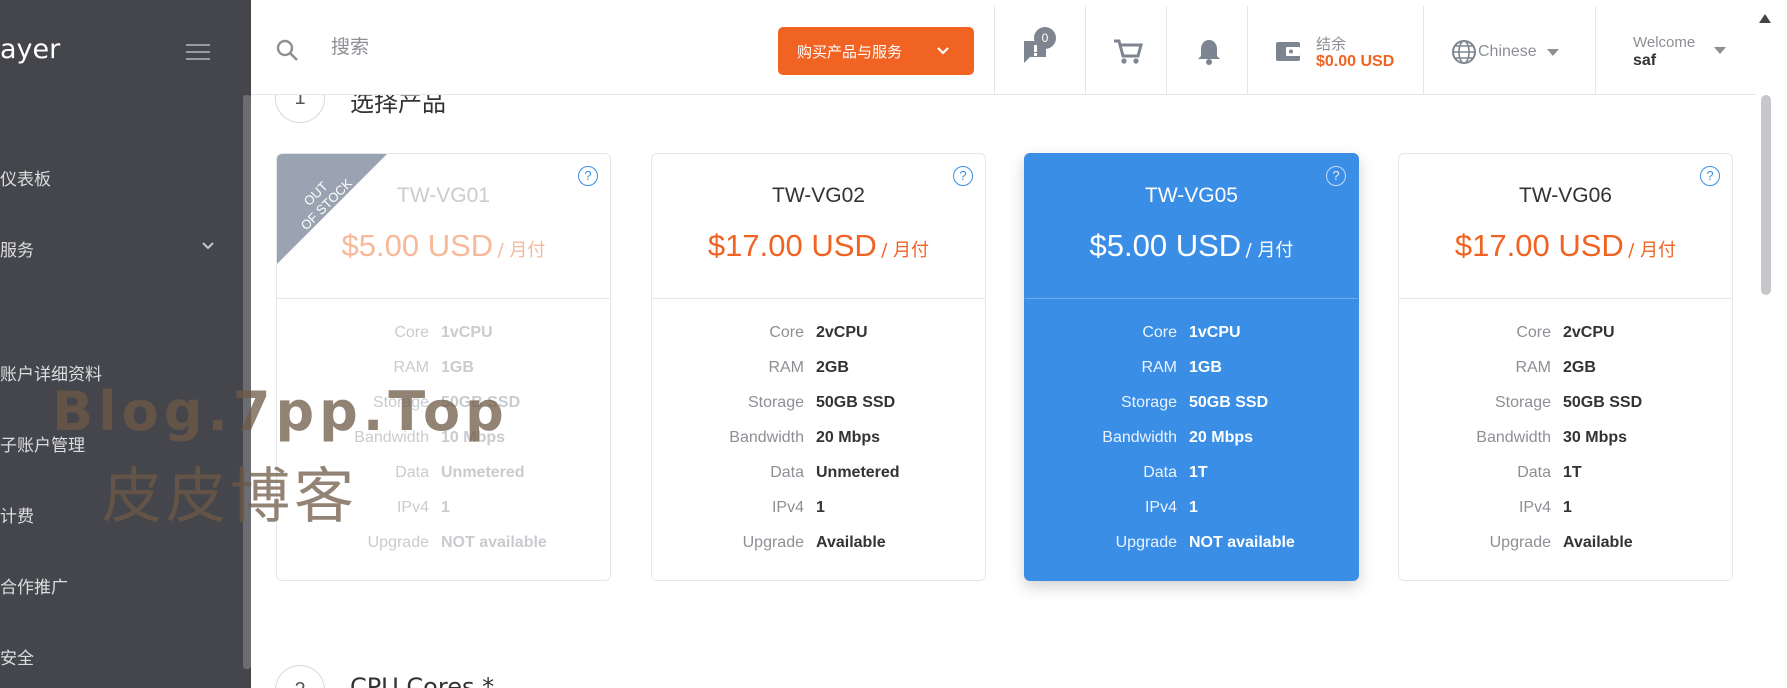 This screenshot has width=1787, height=688. What do you see at coordinates (1766, 195) in the screenshot?
I see `page-scrollbar` at bounding box center [1766, 195].